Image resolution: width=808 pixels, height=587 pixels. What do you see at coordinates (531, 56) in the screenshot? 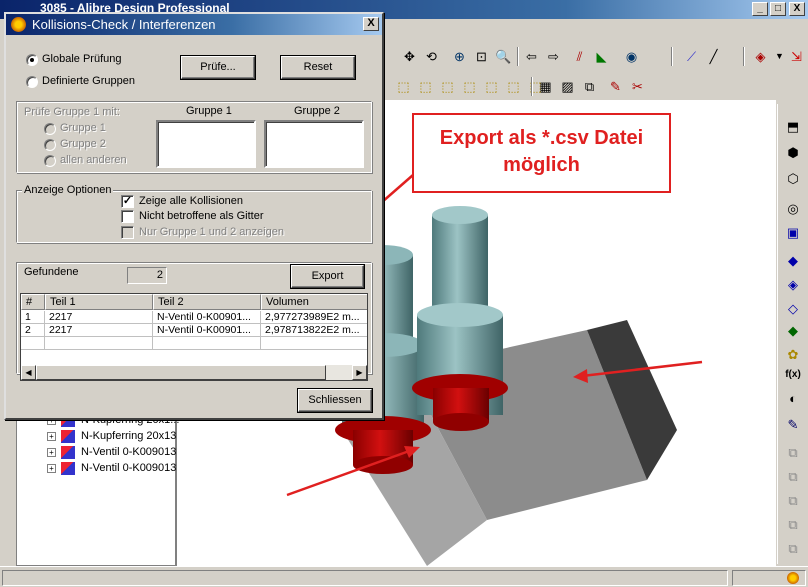
I see `back-arrow-icon: ⇦` at bounding box center [531, 56].